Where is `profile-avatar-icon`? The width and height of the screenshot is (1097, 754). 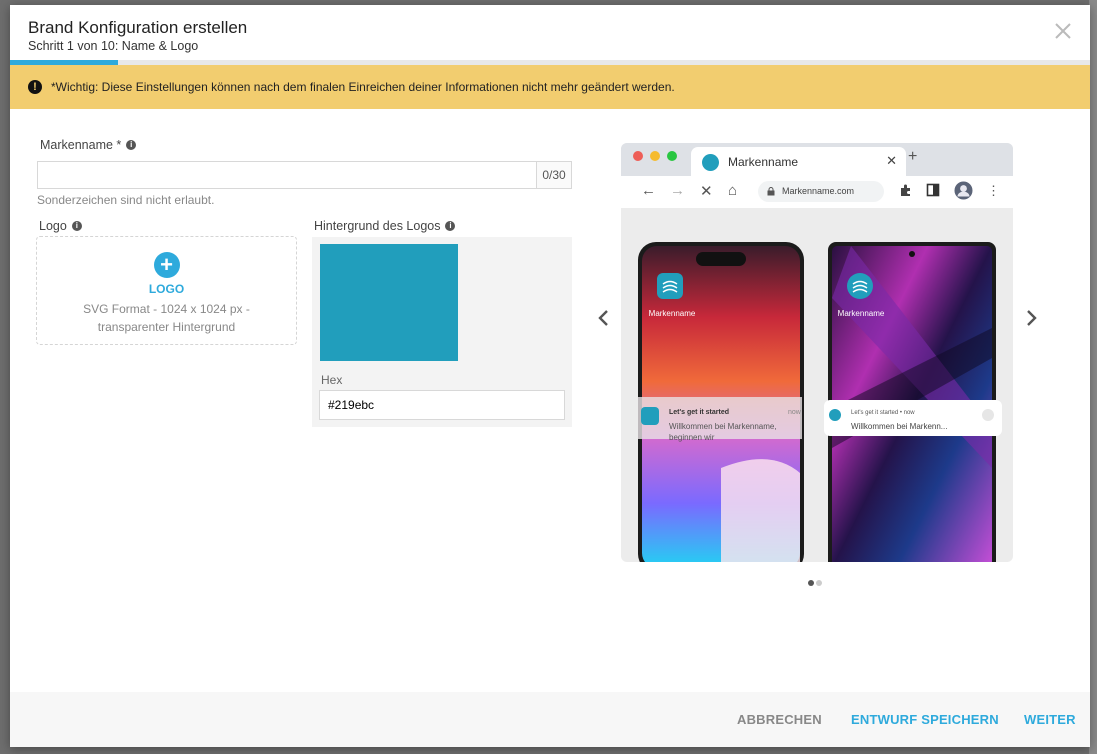 profile-avatar-icon is located at coordinates (963, 190).